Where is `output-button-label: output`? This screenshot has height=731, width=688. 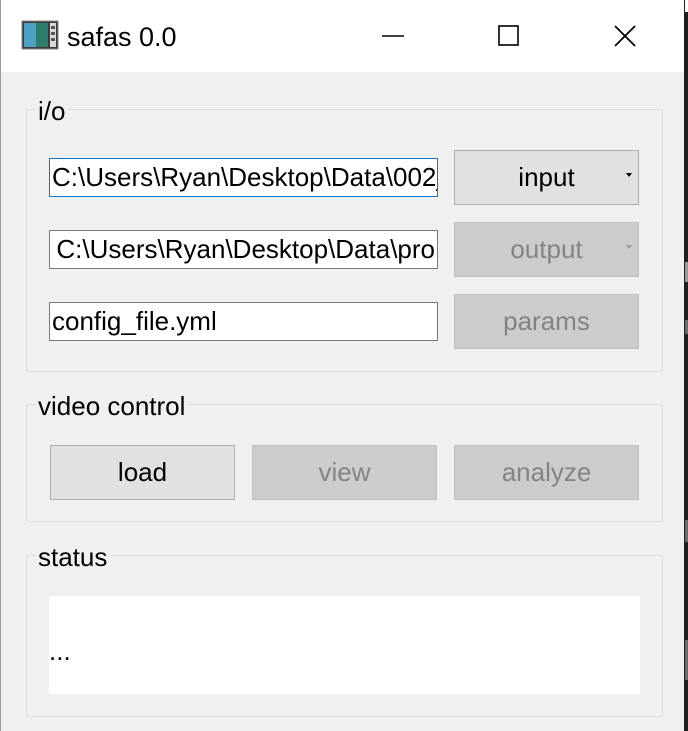 output-button-label: output is located at coordinates (546, 249).